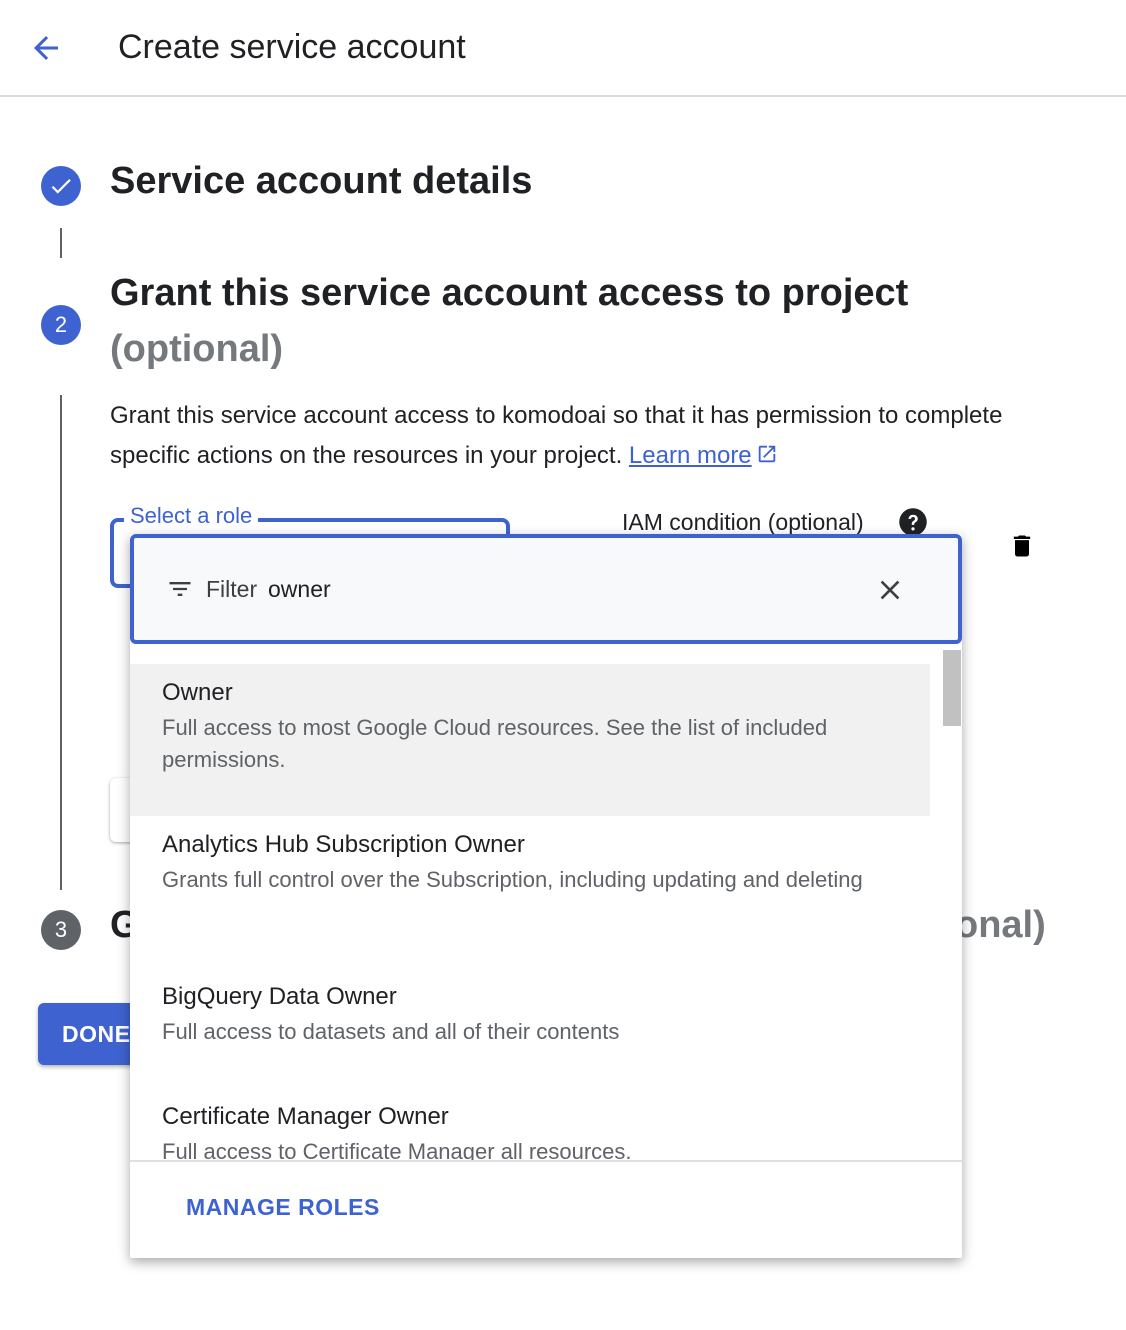  Describe the element at coordinates (61, 325) in the screenshot. I see `step-2-indicator: 2` at that location.